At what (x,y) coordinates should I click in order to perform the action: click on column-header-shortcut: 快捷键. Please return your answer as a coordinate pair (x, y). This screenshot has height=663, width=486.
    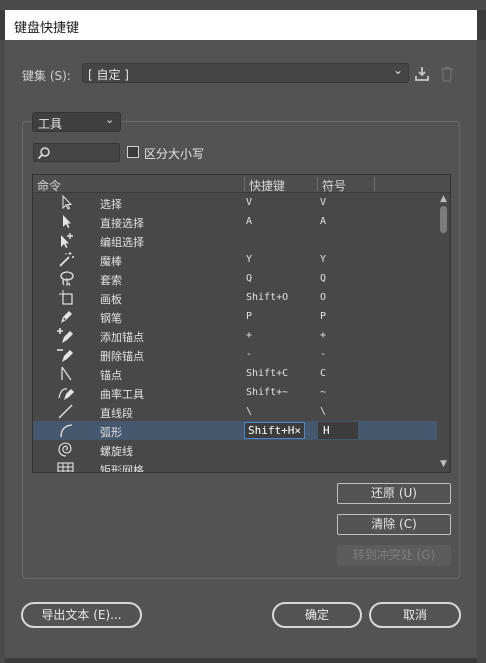
    Looking at the image, I should click on (267, 185).